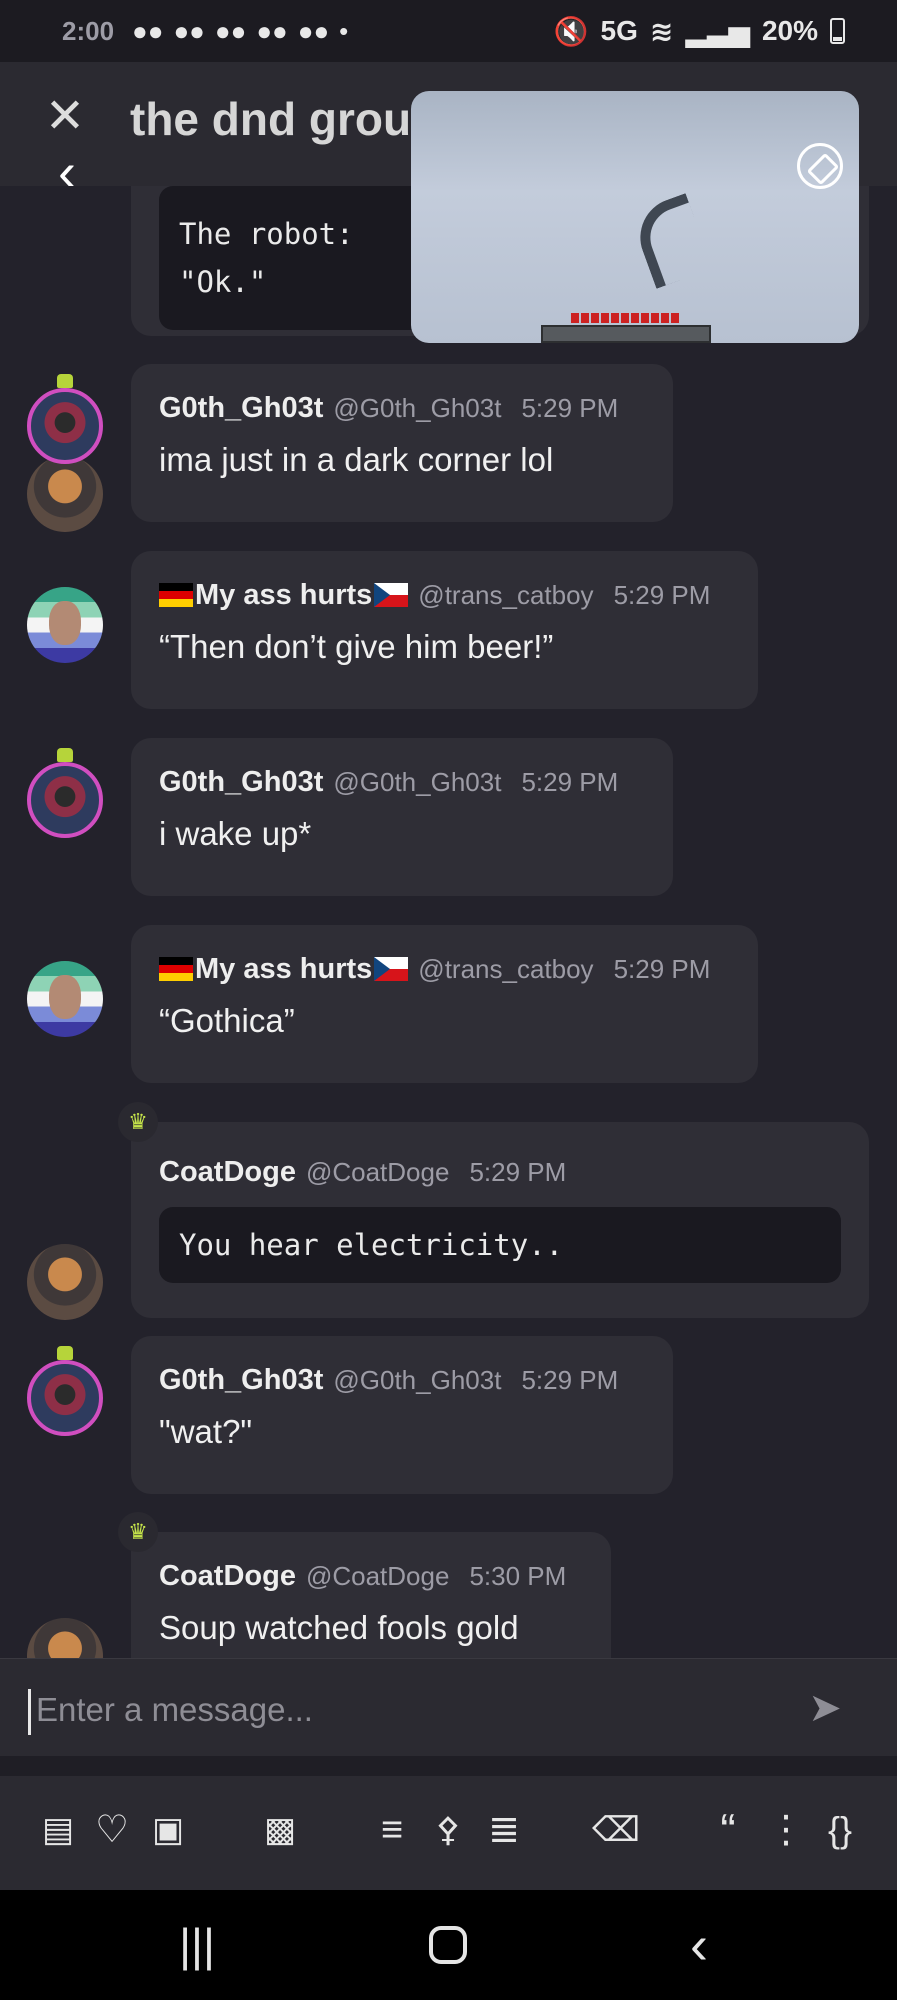 The image size is (897, 2000). I want to click on czech-flag-icon, so click(391, 969).